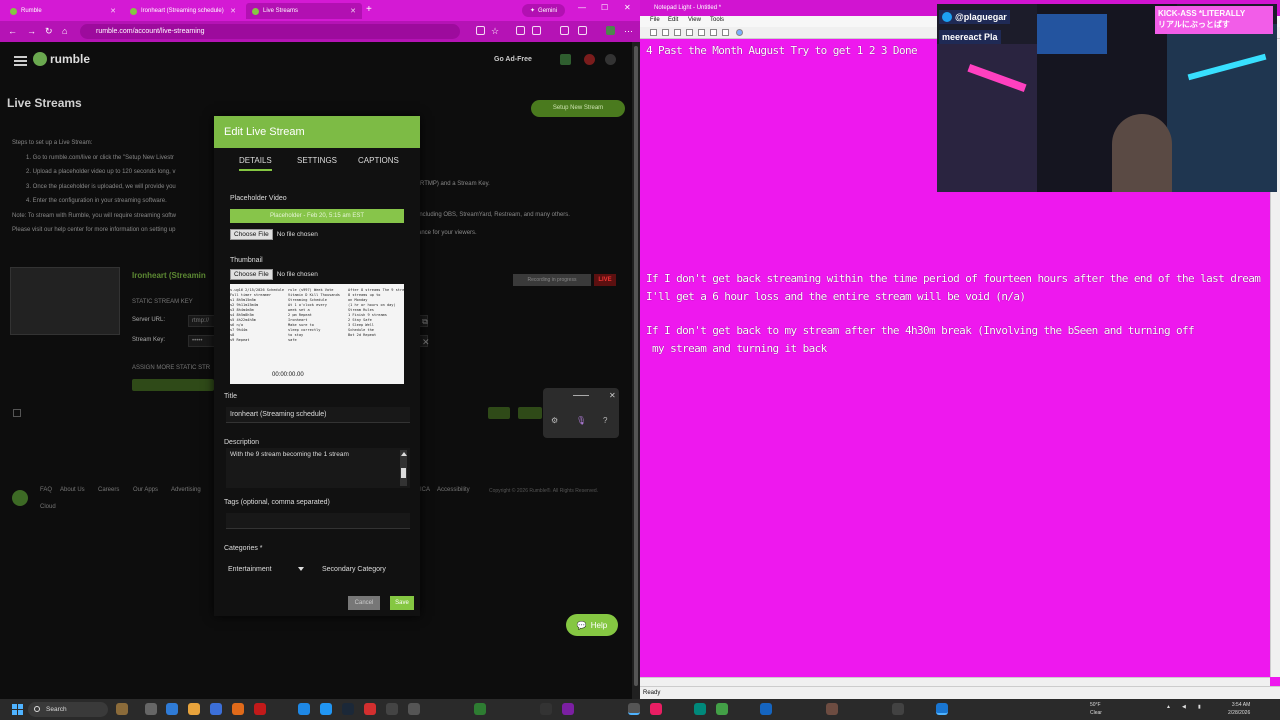 The image size is (1280, 720). Describe the element at coordinates (634, 709) in the screenshot. I see `notepad-taskbar-icon` at that location.